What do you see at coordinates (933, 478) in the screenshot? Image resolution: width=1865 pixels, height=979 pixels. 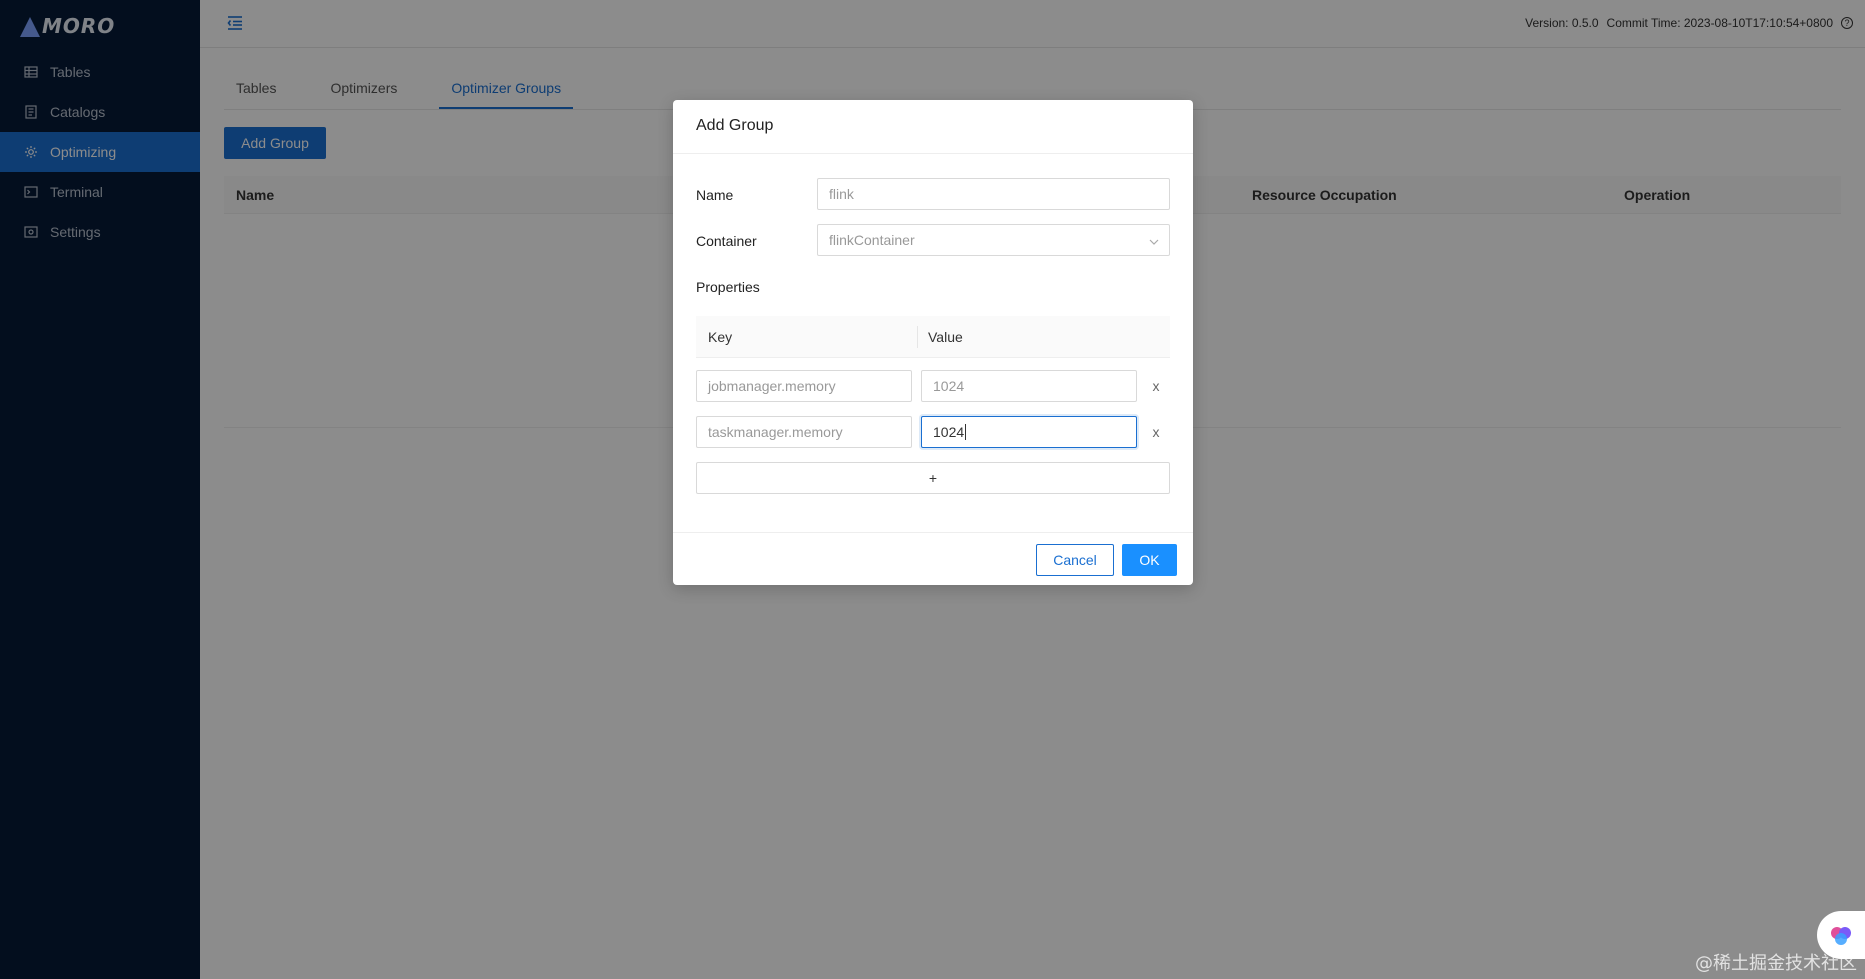 I see `add-property-button: +` at bounding box center [933, 478].